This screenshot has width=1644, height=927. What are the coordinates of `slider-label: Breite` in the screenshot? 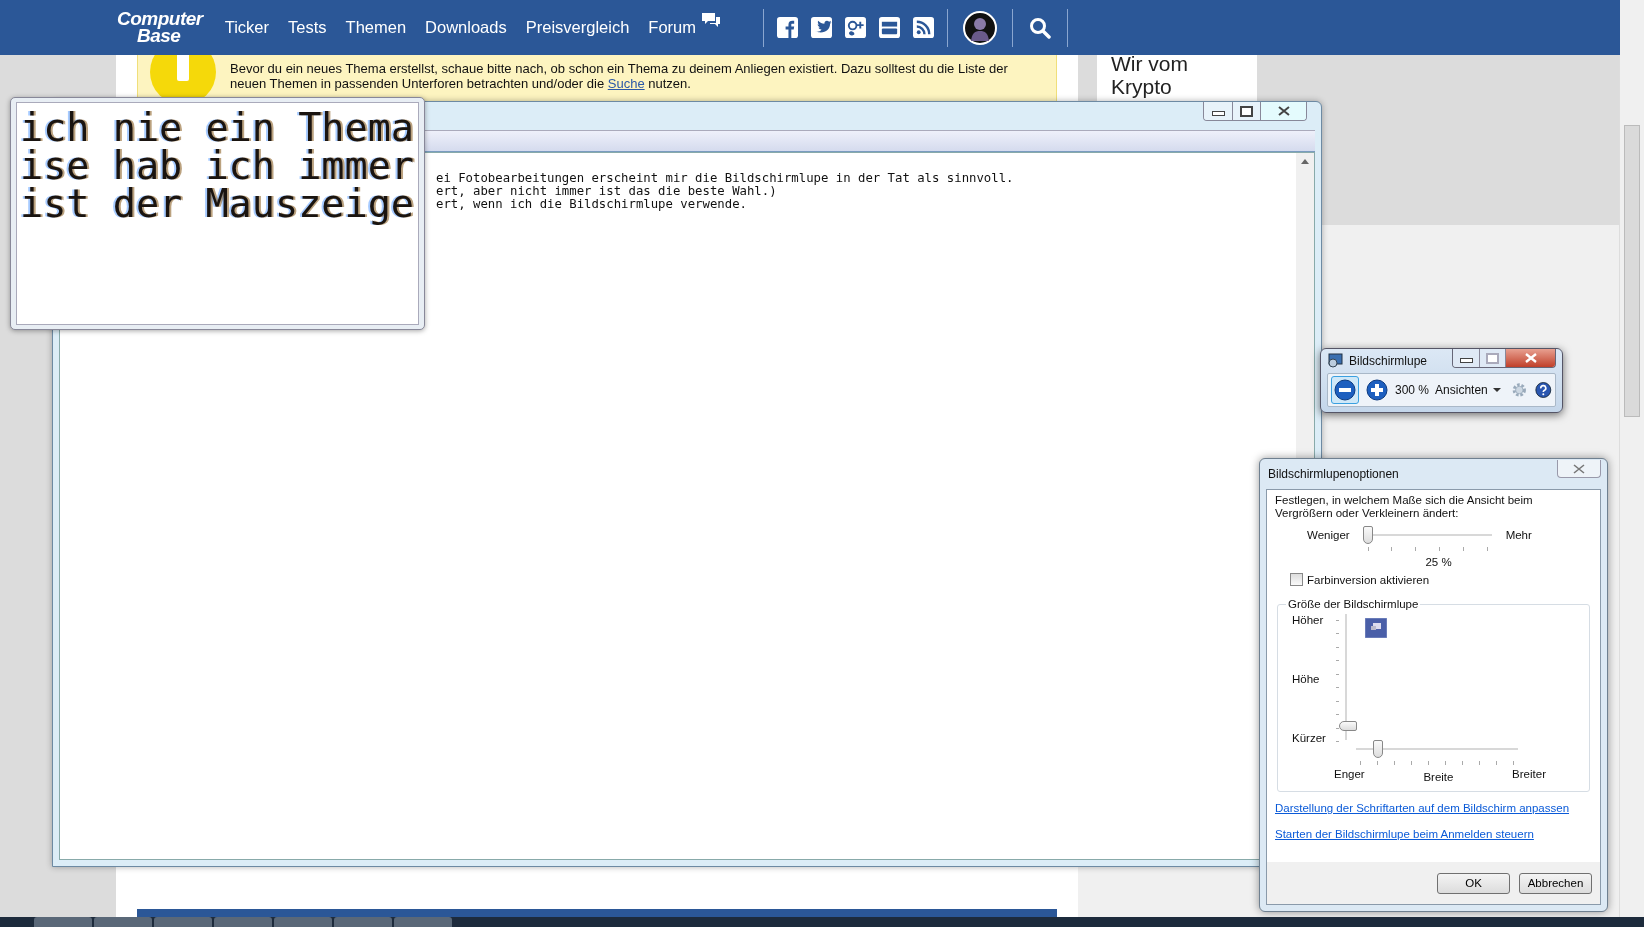 It's located at (1438, 777).